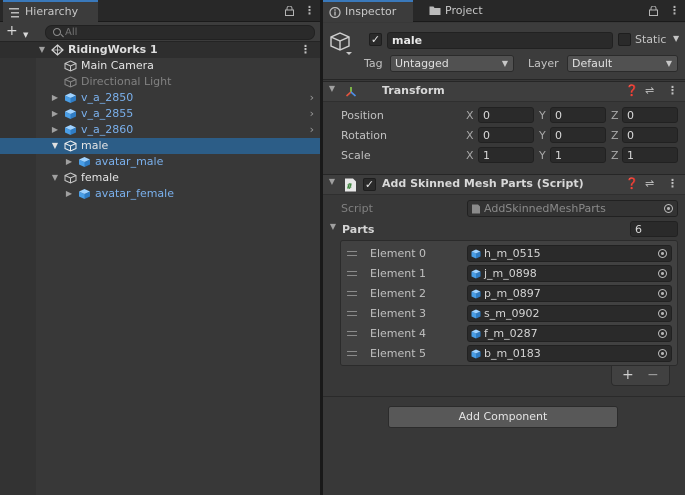 The width and height of the screenshot is (685, 495). I want to click on rotation-z-label: Z, so click(615, 135).